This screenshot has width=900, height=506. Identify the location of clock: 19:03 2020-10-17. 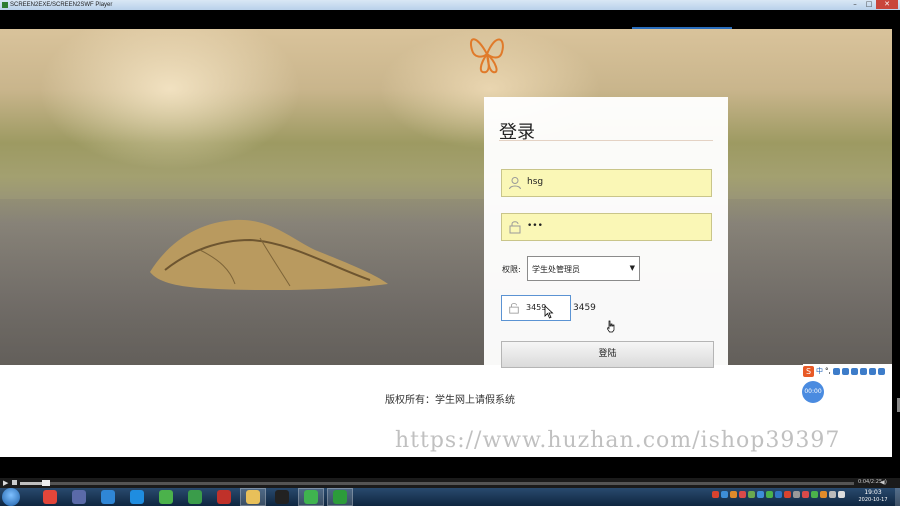
(873, 496).